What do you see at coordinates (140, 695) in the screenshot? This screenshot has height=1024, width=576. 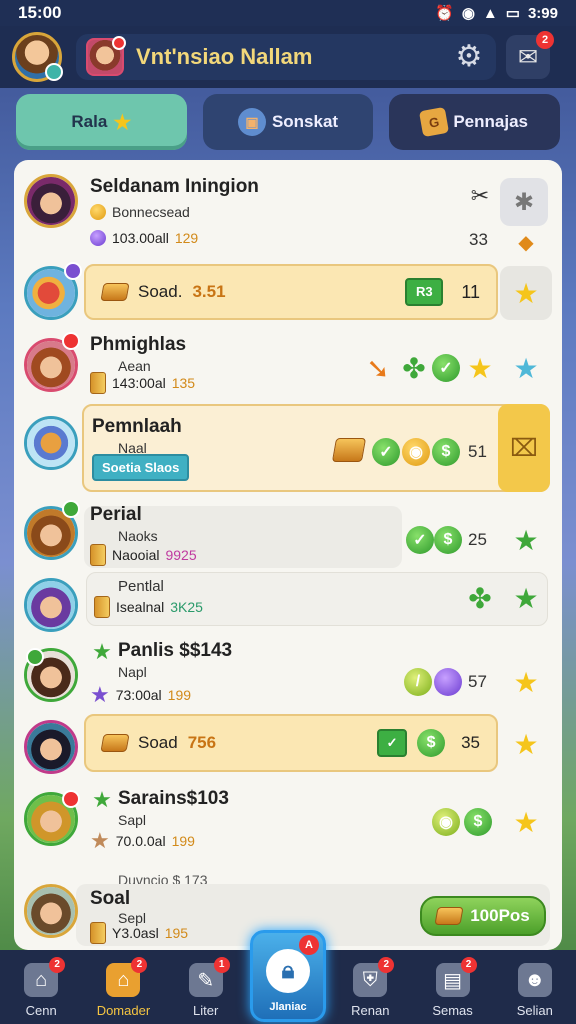 I see `row-meta: ★ 73:00al 199` at bounding box center [140, 695].